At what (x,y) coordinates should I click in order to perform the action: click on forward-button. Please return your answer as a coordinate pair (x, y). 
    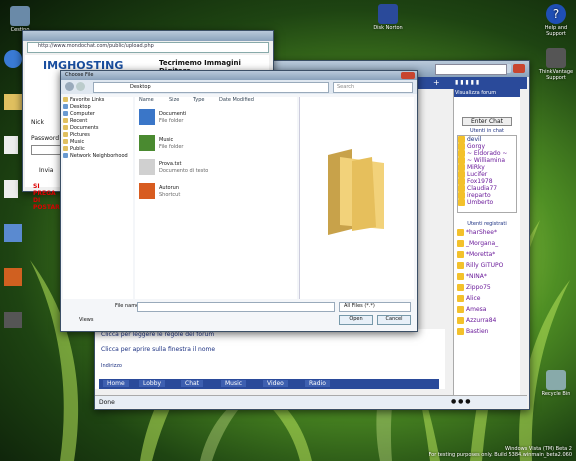
    Looking at the image, I should click on (80, 86).